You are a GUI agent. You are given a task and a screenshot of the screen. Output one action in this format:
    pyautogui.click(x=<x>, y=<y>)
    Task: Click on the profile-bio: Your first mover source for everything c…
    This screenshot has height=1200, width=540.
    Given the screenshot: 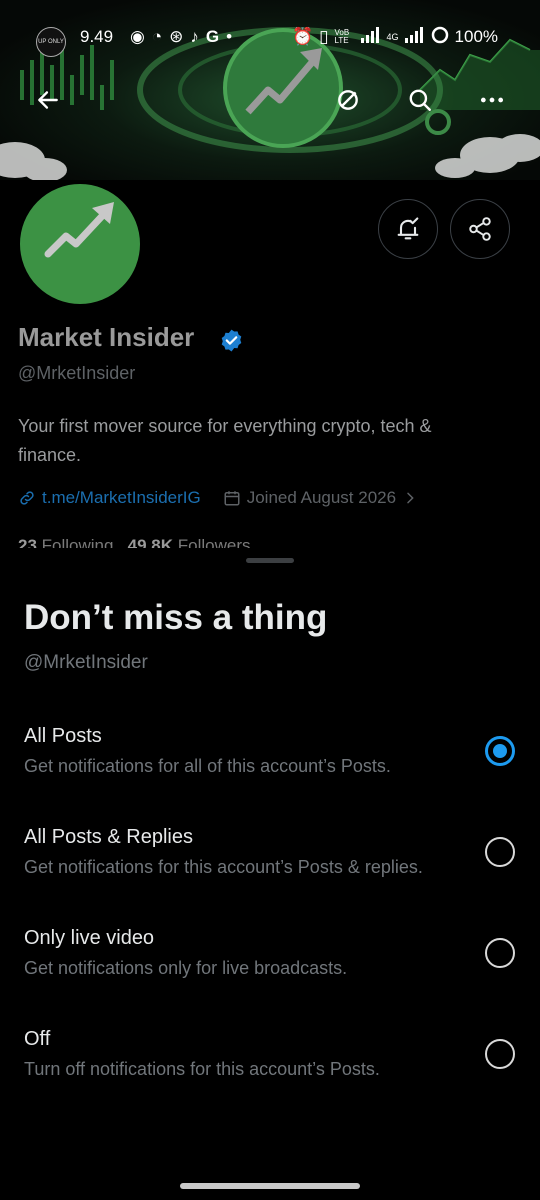 What is the action you would take?
    pyautogui.click(x=225, y=440)
    